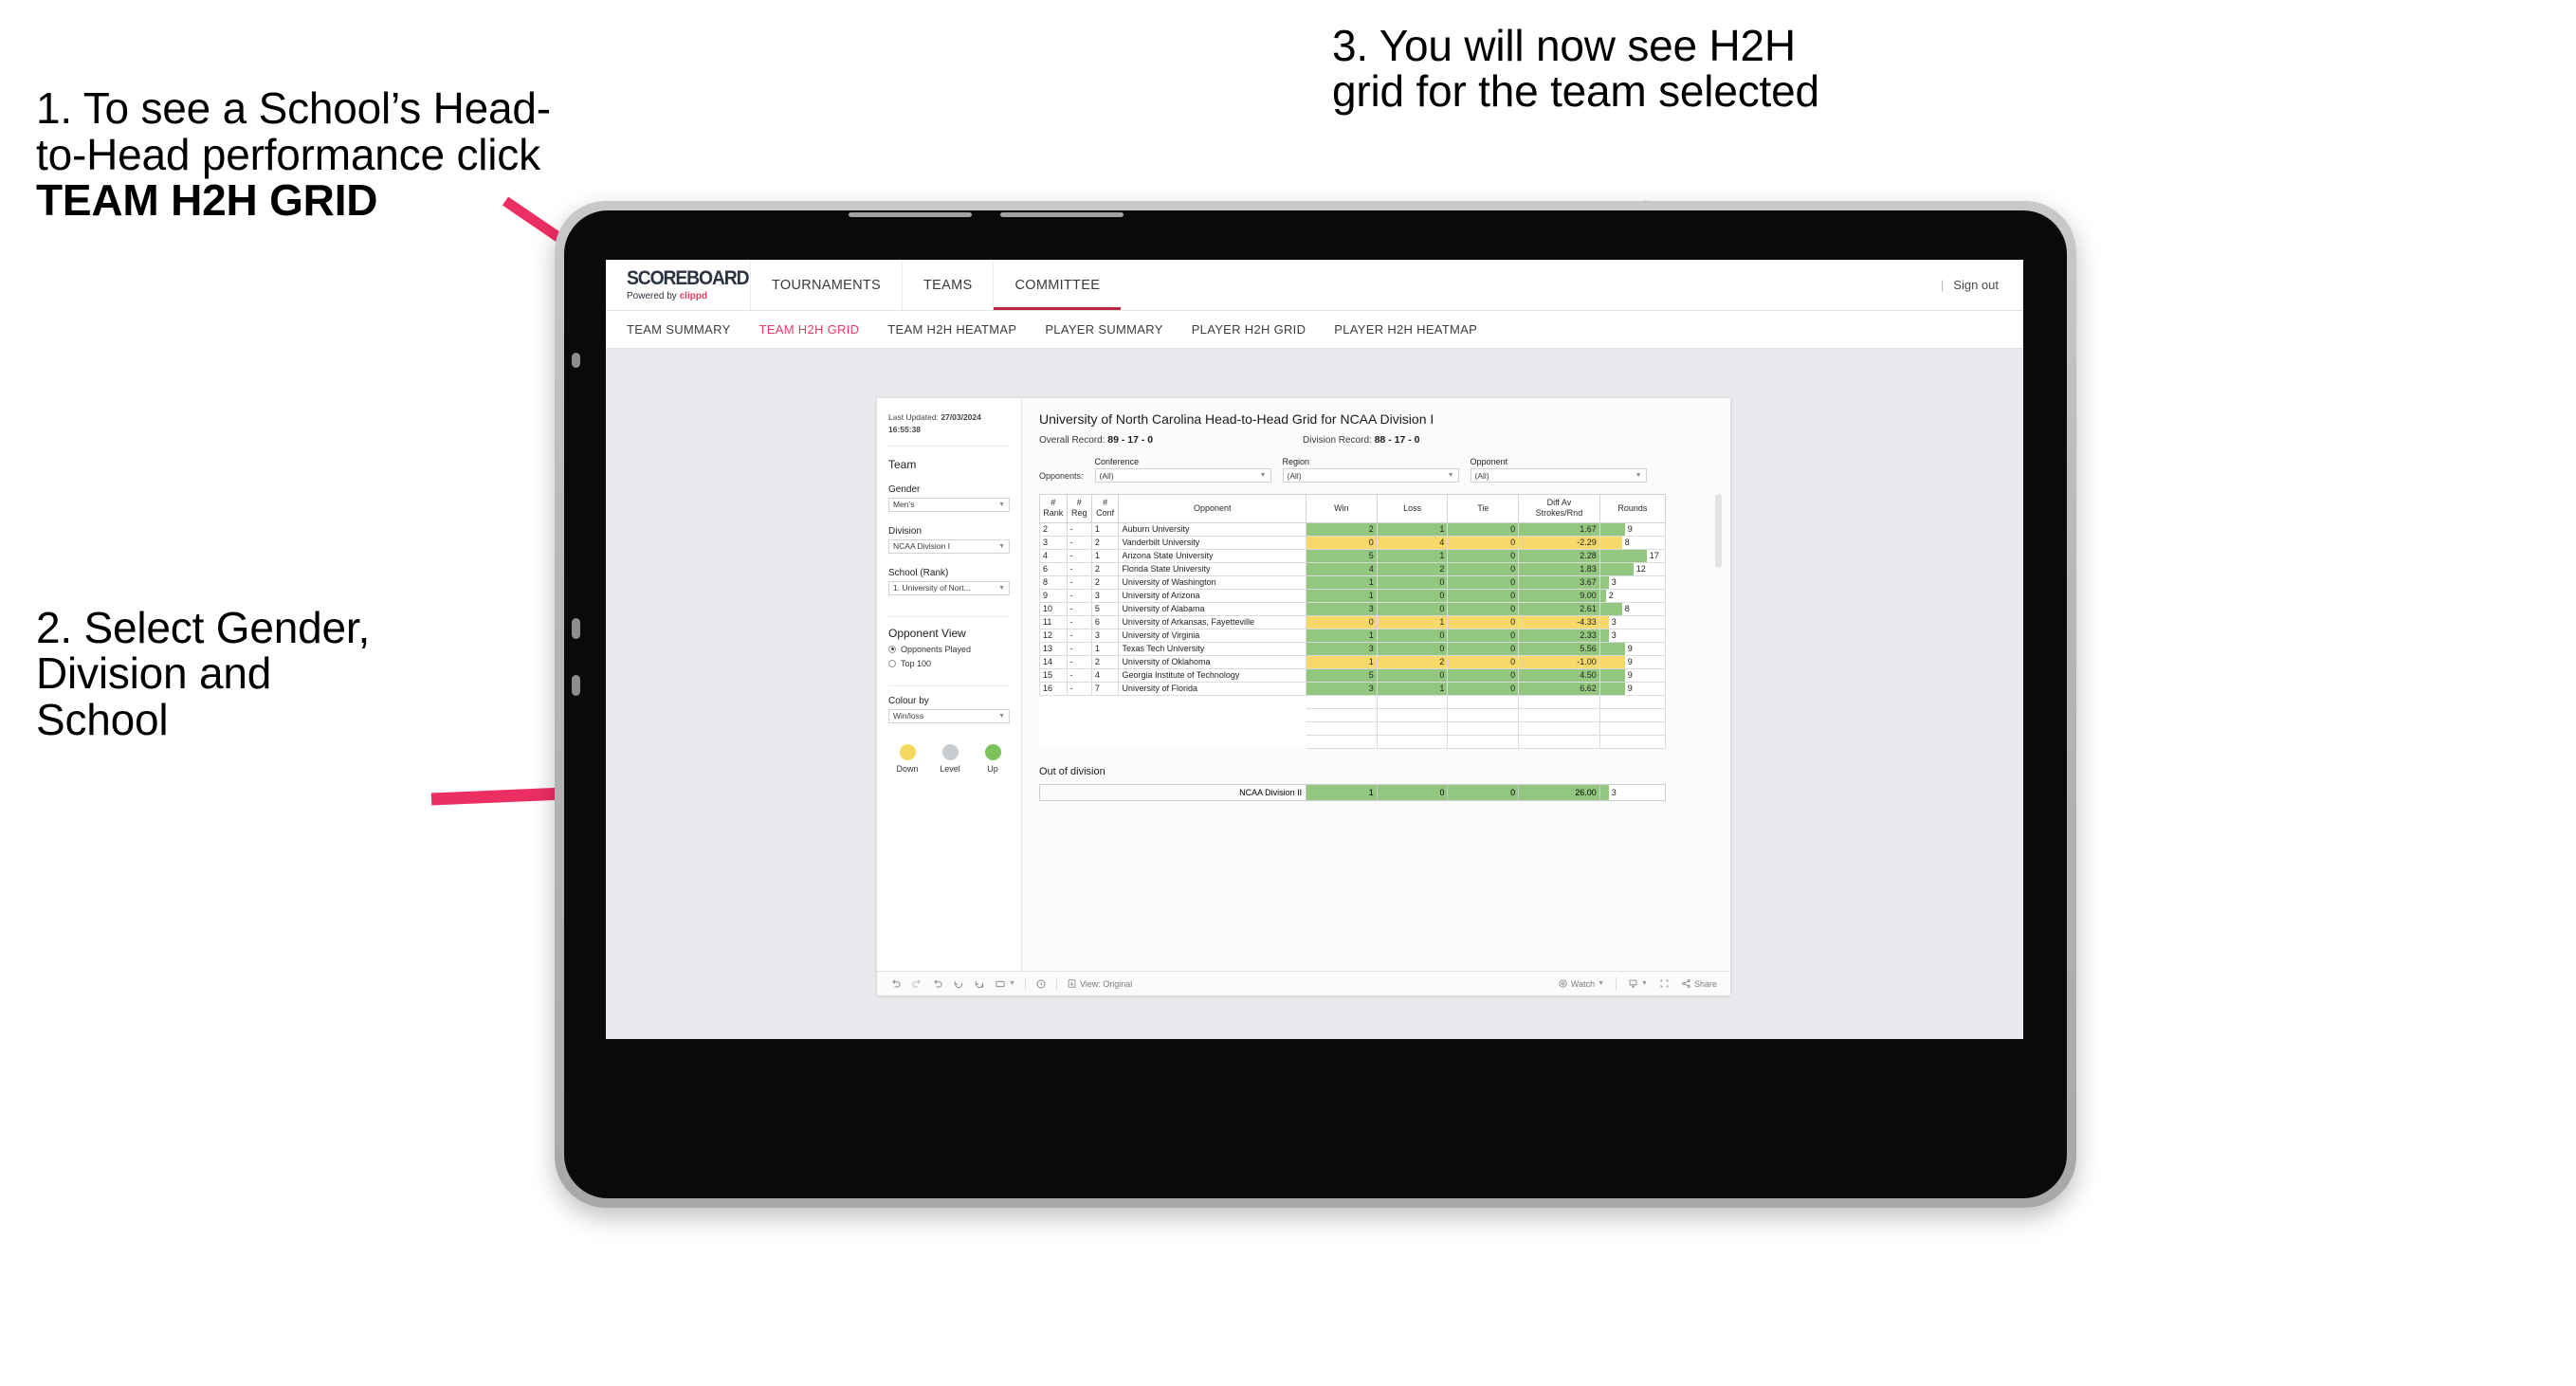 This screenshot has width=2576, height=1386. Describe the element at coordinates (1342, 635) in the screenshot. I see `cell-win: 1` at that location.